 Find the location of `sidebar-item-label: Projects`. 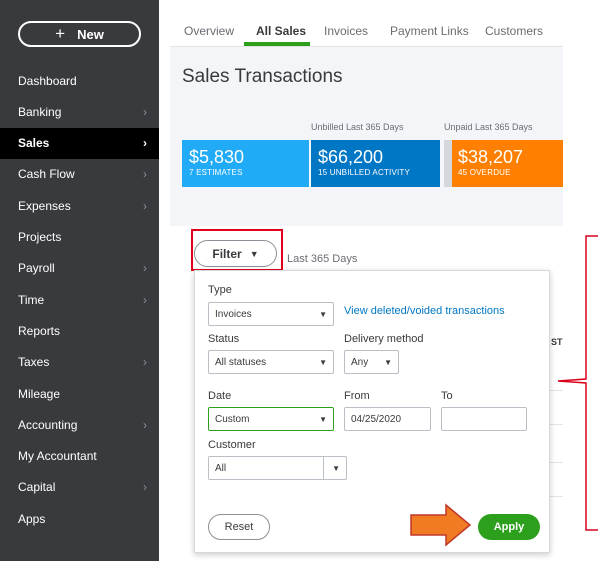

sidebar-item-label: Projects is located at coordinates (40, 237).